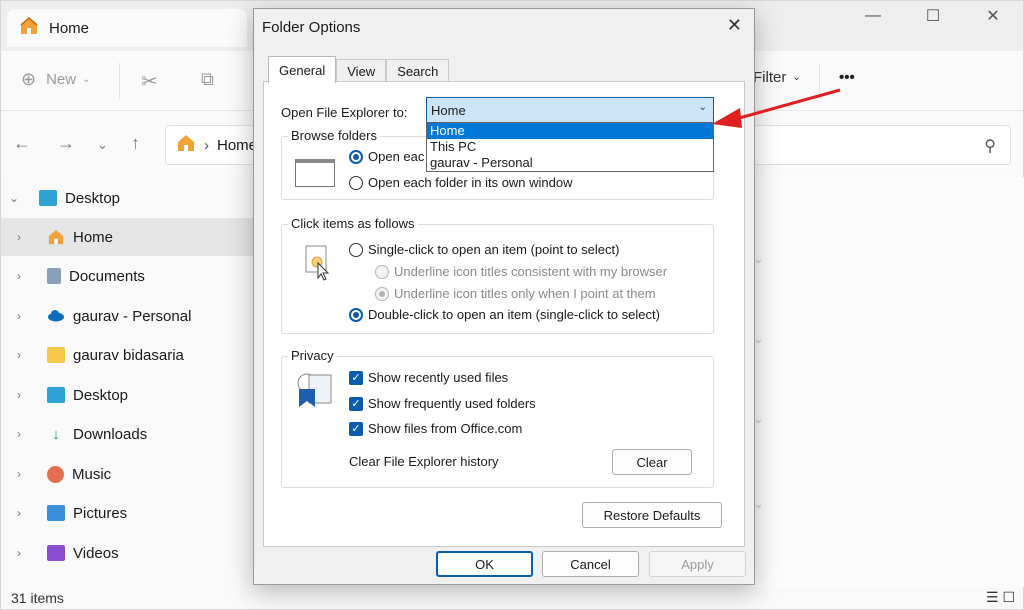 The width and height of the screenshot is (1024, 610). I want to click on select-value: Home, so click(448, 110).